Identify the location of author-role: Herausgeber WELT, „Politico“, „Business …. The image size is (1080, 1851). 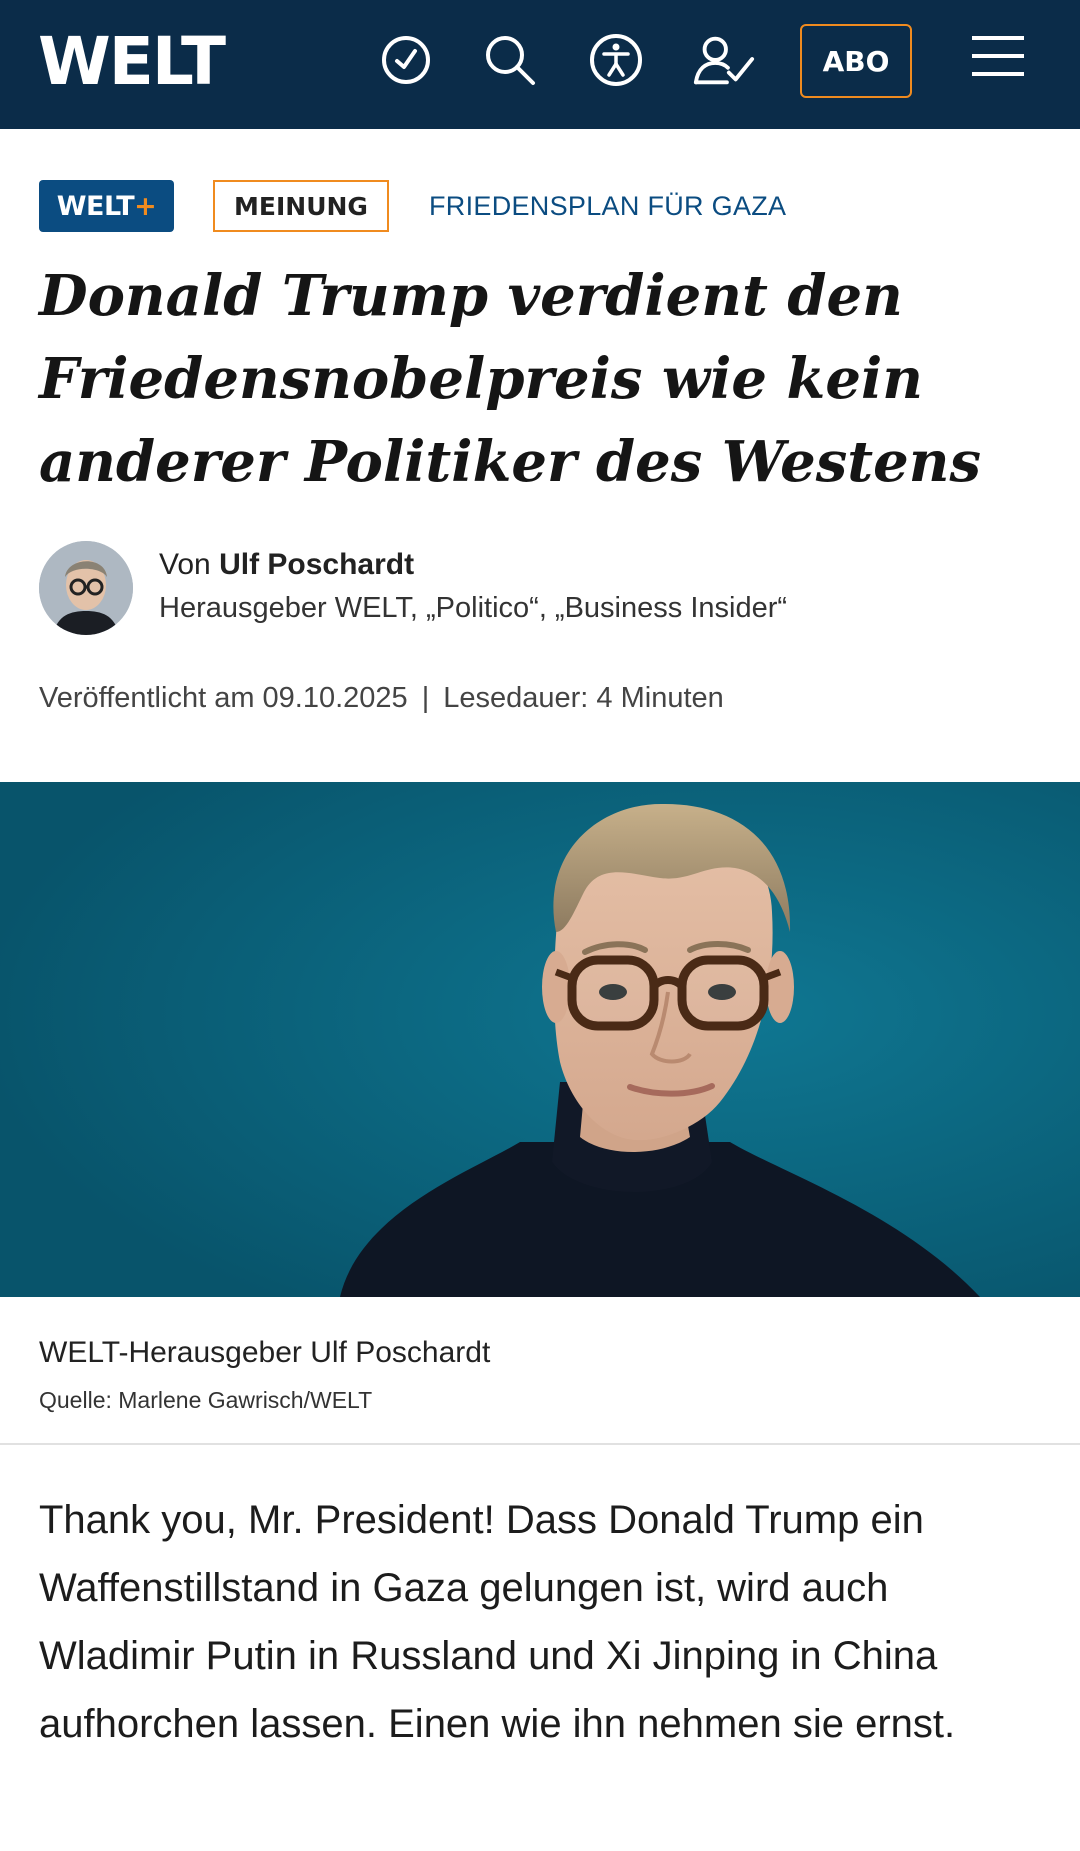
(473, 608).